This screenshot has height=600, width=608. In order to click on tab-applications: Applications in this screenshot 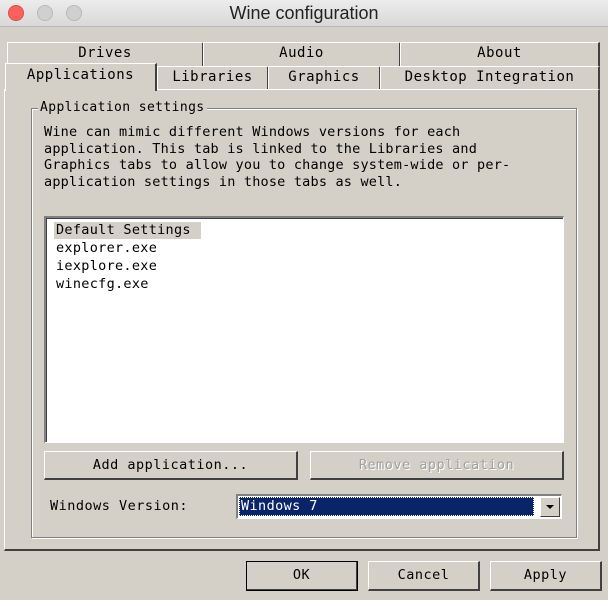, I will do `click(81, 77)`.